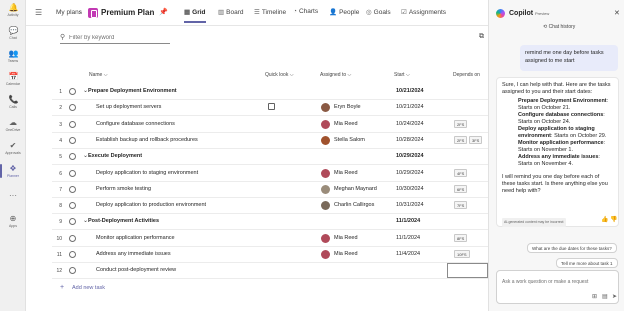  Describe the element at coordinates (135, 124) in the screenshot. I see `task-name: Configure database connections` at that location.